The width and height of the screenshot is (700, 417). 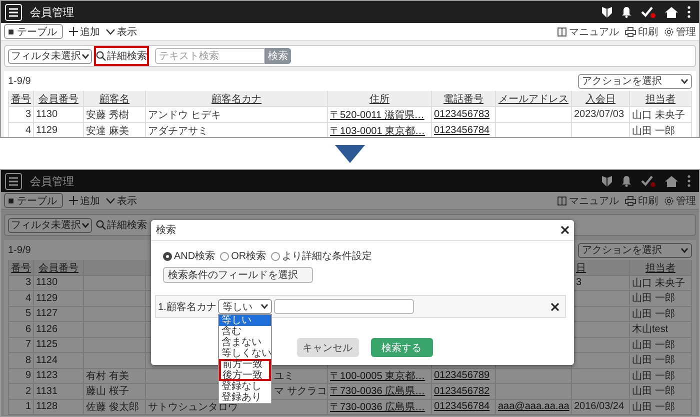 I want to click on dropdown-option: 後方一致, so click(x=245, y=375).